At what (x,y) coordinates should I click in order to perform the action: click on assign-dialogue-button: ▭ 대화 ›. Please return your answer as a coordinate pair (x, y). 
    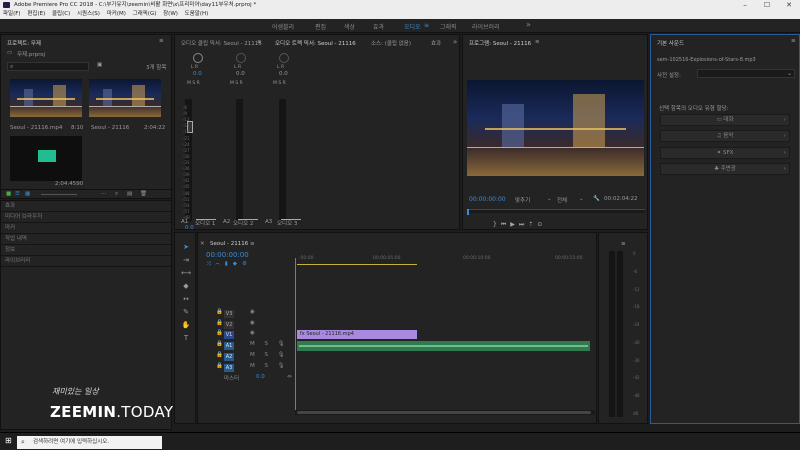
    Looking at the image, I should click on (725, 120).